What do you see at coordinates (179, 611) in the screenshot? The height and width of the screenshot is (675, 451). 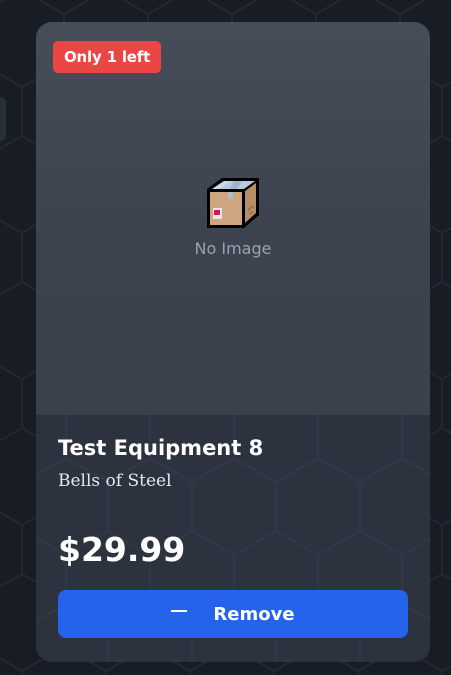 I see `minus-icon` at bounding box center [179, 611].